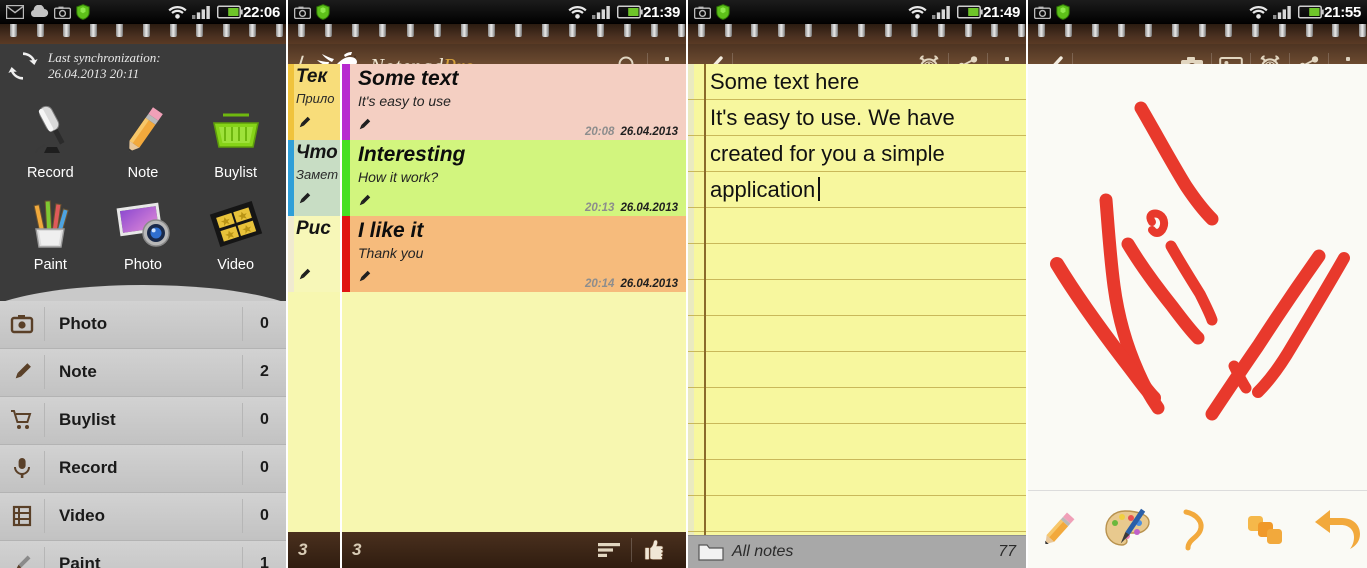  What do you see at coordinates (1268, 530) in the screenshot?
I see `shapes-tool` at bounding box center [1268, 530].